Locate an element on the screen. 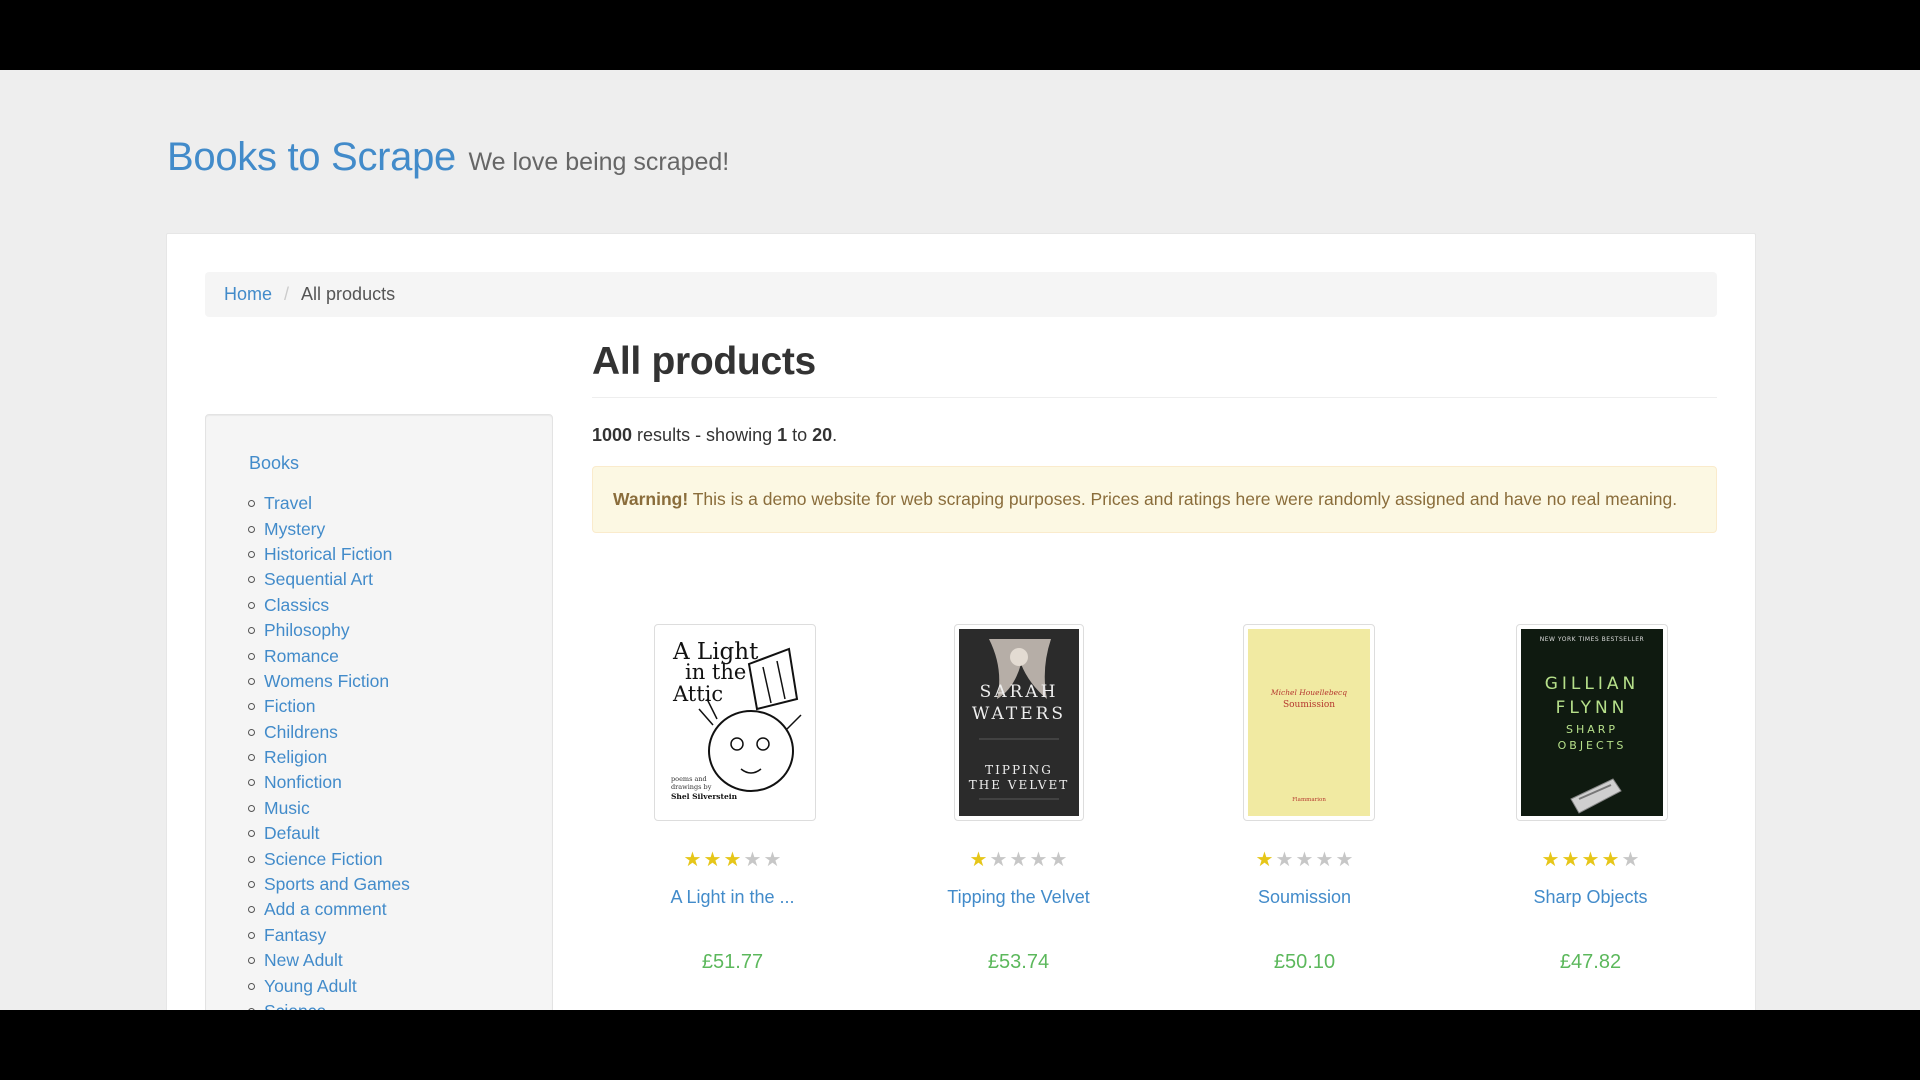  product-title-link: Sharp Objects is located at coordinates (1590, 897).